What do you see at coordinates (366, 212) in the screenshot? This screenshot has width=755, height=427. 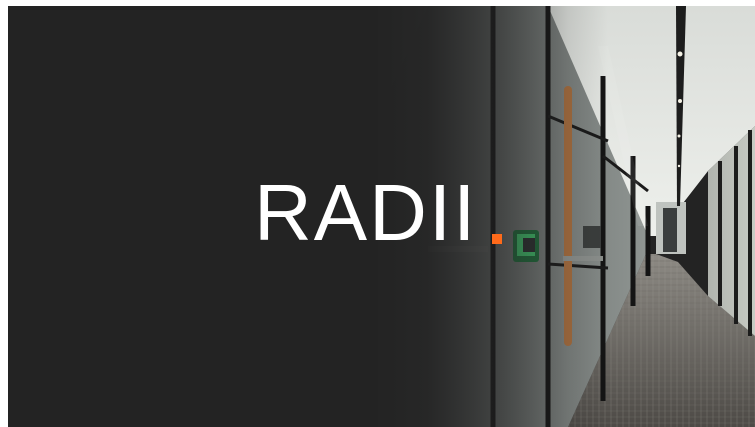 I see `brand-logo-text: RADII` at bounding box center [366, 212].